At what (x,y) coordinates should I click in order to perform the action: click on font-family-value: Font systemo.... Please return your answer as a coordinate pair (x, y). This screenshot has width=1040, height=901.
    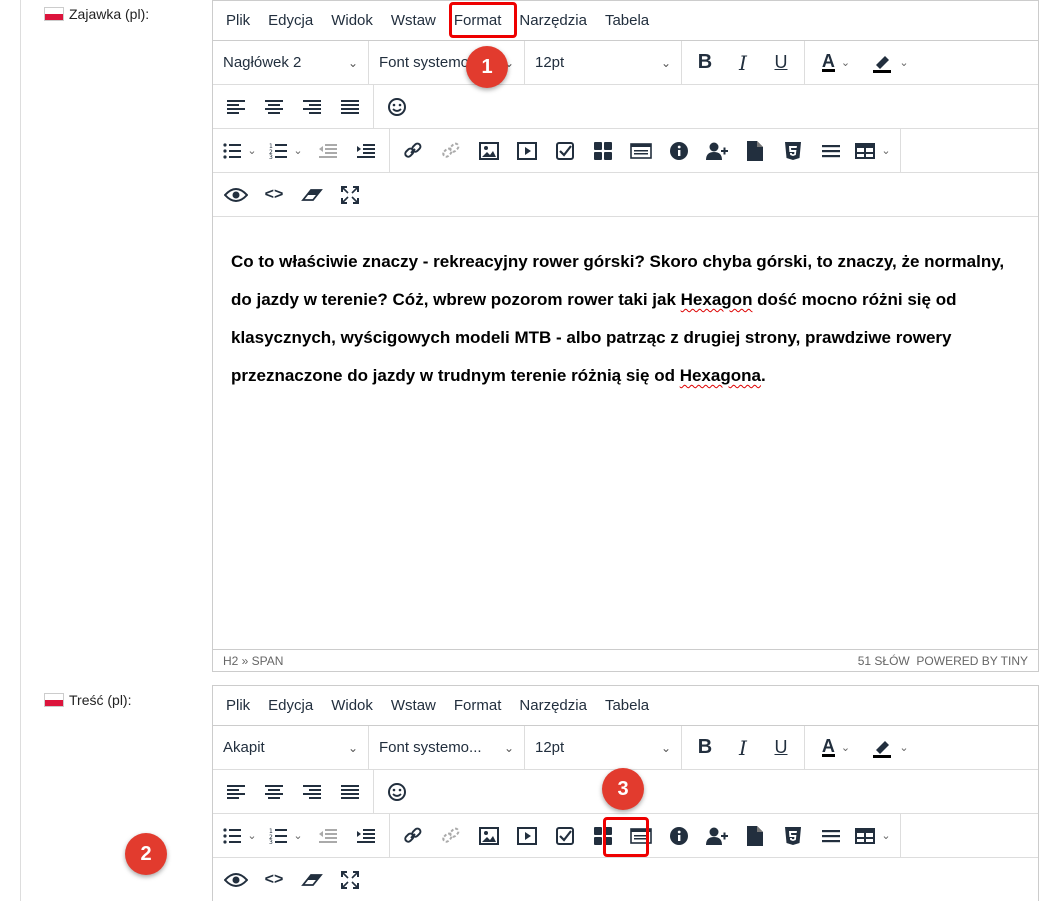
    Looking at the image, I should click on (430, 747).